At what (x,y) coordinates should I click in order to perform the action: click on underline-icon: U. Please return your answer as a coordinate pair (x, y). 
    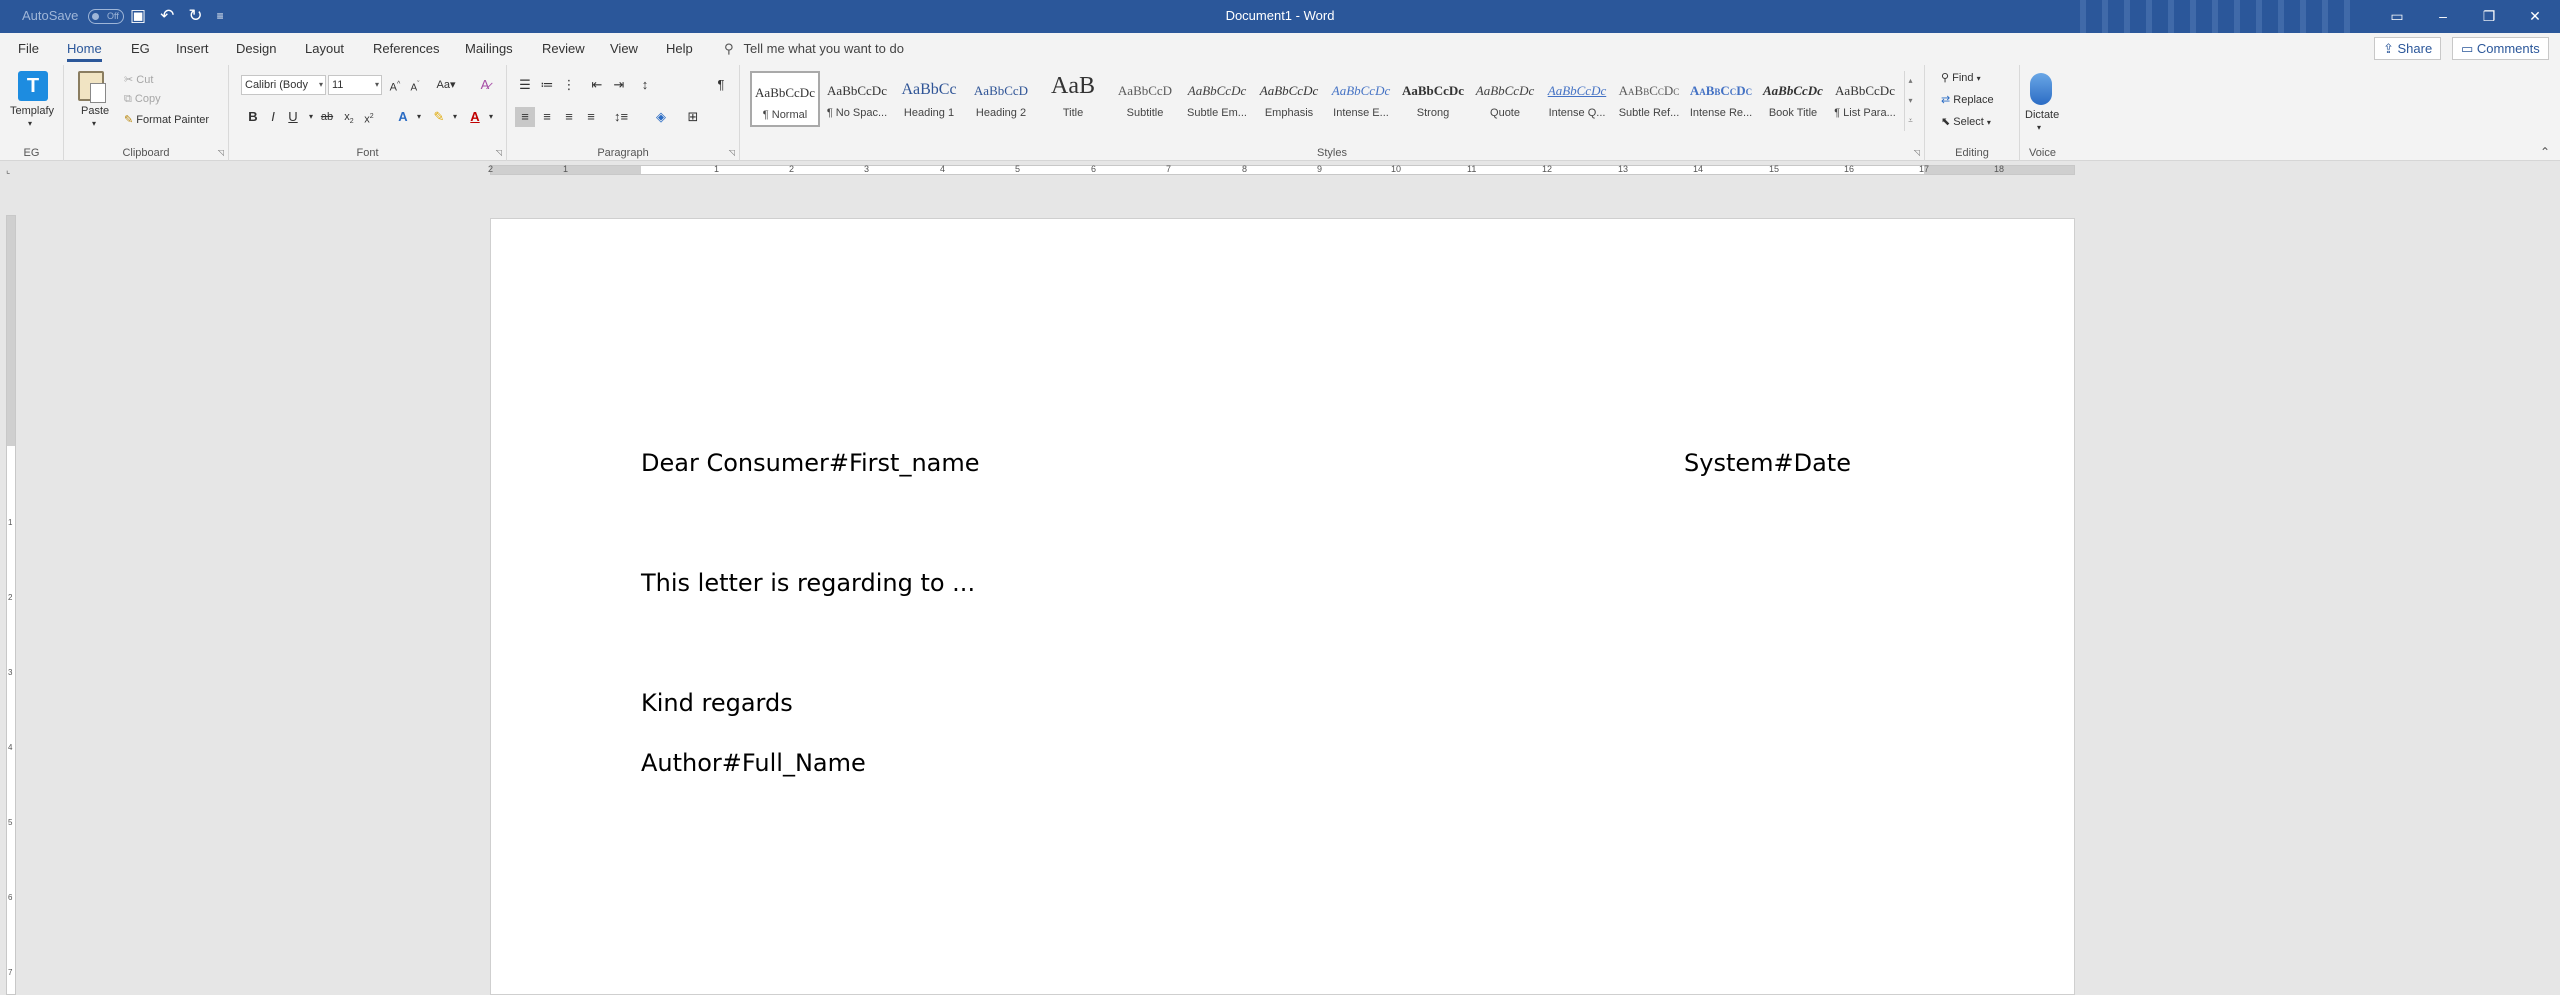
    Looking at the image, I should click on (293, 117).